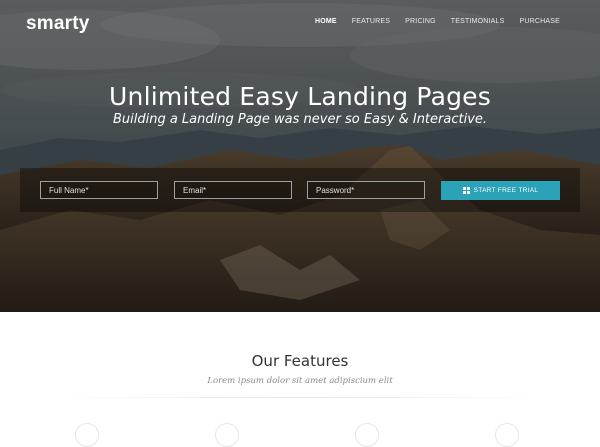 The image size is (600, 447). What do you see at coordinates (300, 96) in the screenshot?
I see `hero-title: Unlimited Easy Landing Pages` at bounding box center [300, 96].